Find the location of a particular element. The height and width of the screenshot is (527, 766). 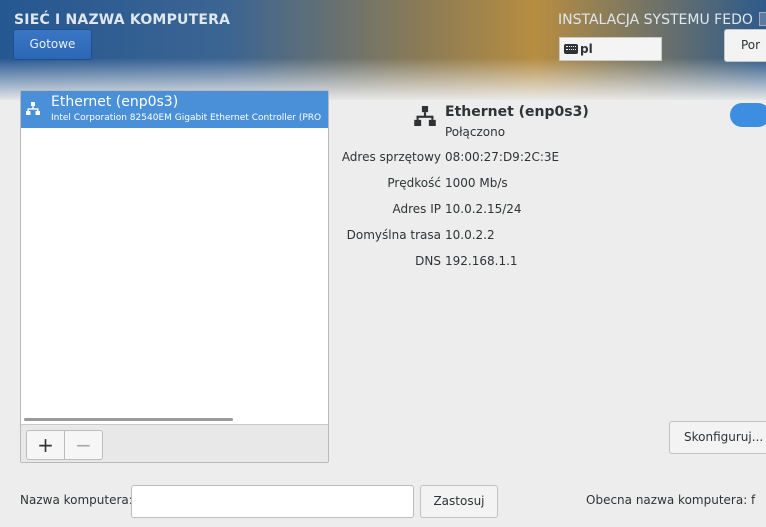

horizontal-scrollbar is located at coordinates (128, 419).